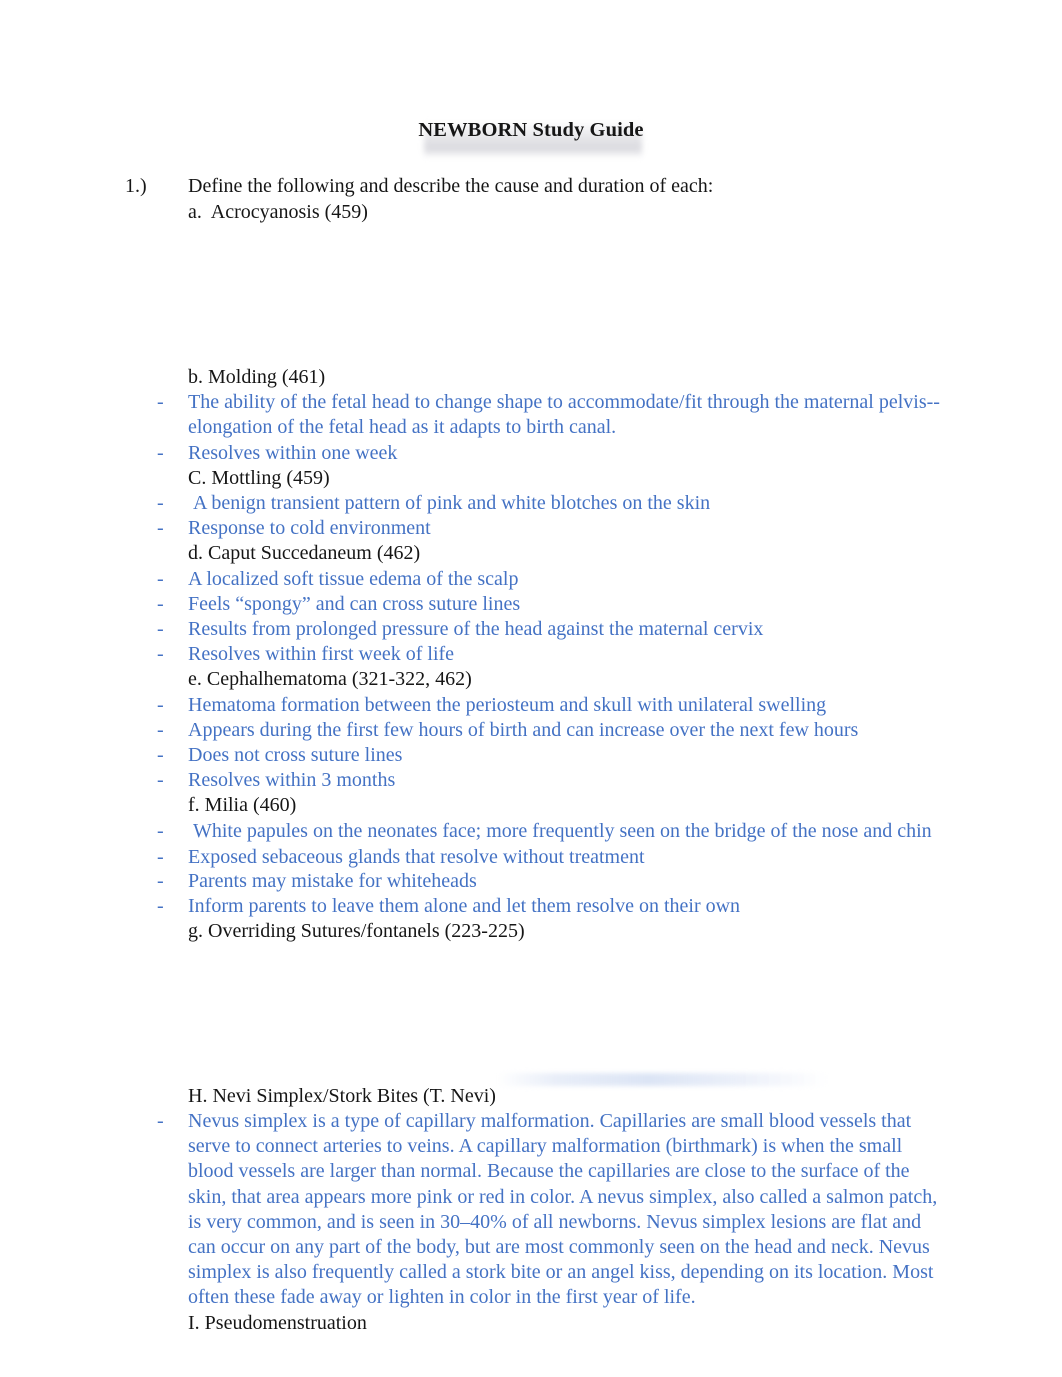 This screenshot has height=1377, width=1062. Describe the element at coordinates (332, 881) in the screenshot. I see `bullet-text: Parents may mistake for whiteheads` at that location.